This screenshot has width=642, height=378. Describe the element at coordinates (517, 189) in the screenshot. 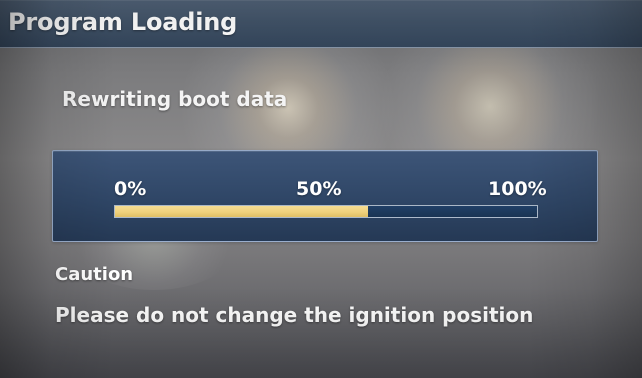

I see `progress-label-end: 100%` at that location.